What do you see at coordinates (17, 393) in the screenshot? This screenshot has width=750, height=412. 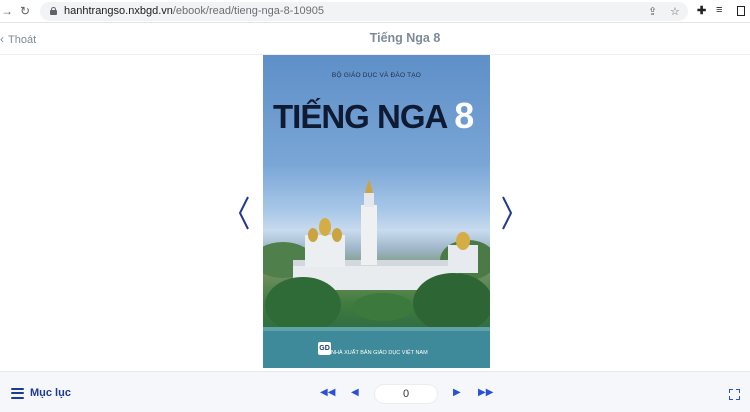 I see `hamburger-icon` at bounding box center [17, 393].